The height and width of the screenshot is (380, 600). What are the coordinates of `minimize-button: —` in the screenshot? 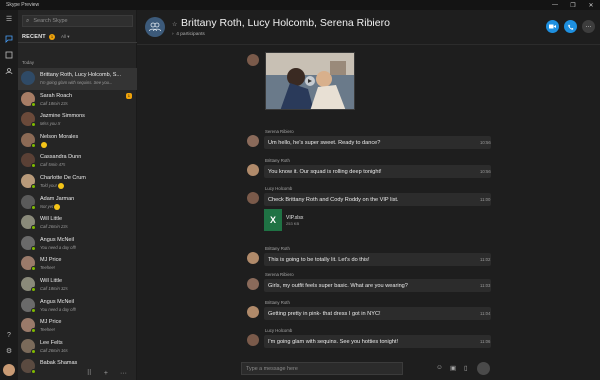 It's located at (555, 5).